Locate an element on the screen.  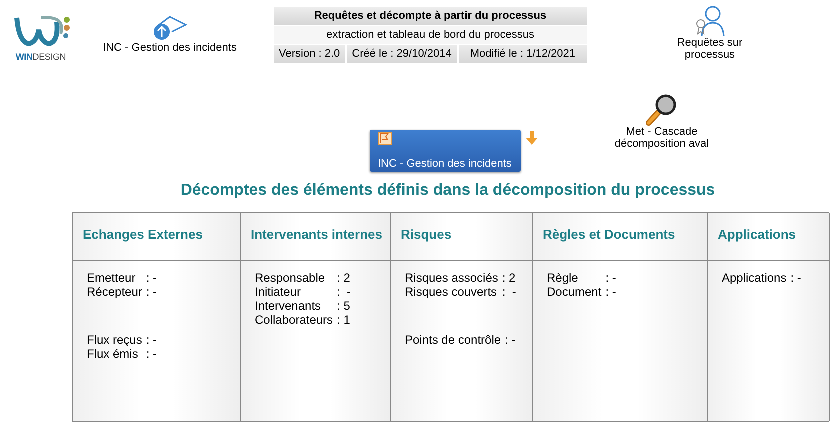
count-label: Initiateur is located at coordinates (278, 292).